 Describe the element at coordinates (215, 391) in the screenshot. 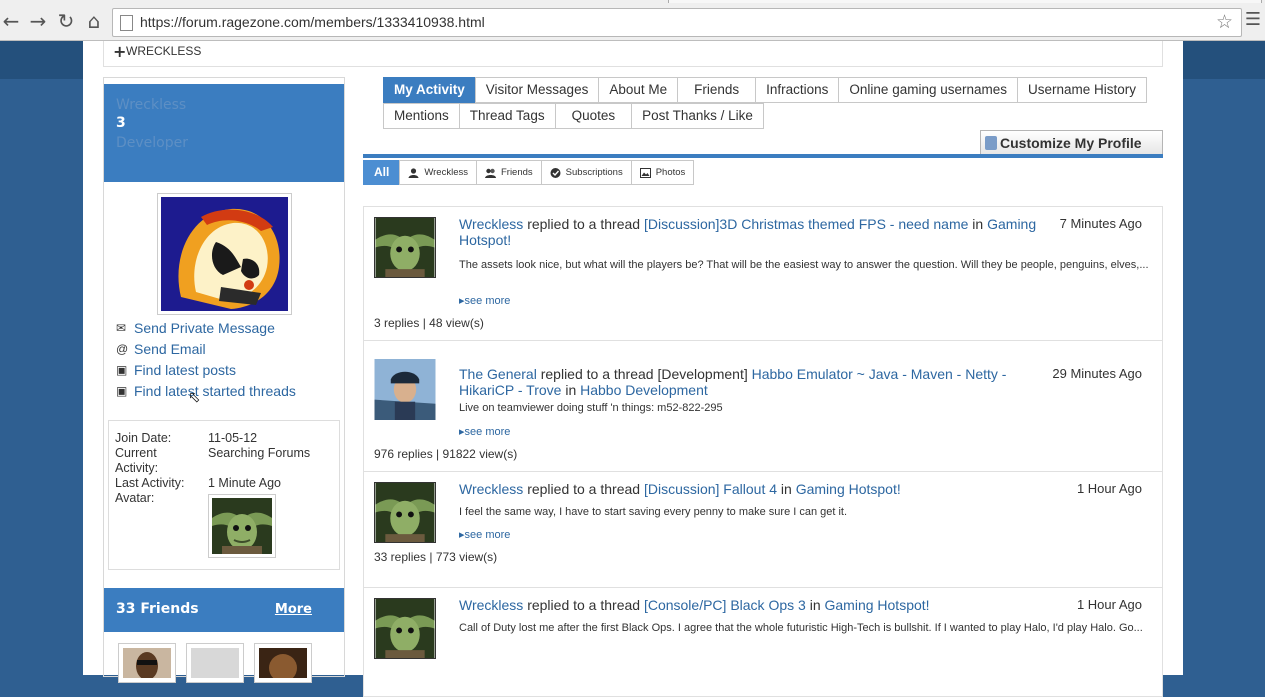

I see `find-latest-threads-label: Find latest started threads` at that location.